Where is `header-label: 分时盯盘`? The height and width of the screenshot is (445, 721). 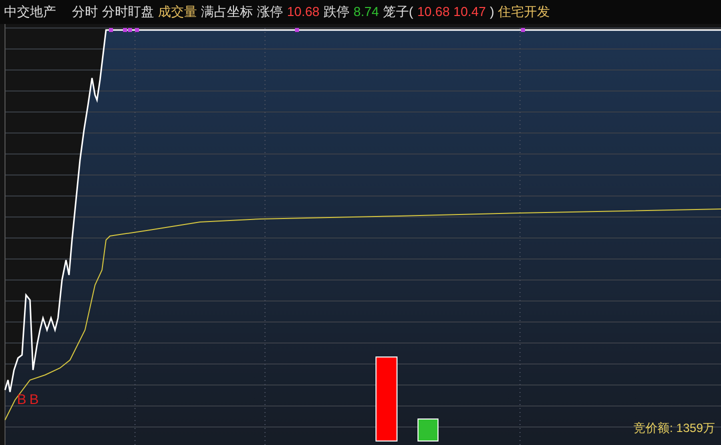 header-label: 分时盯盘 is located at coordinates (128, 12).